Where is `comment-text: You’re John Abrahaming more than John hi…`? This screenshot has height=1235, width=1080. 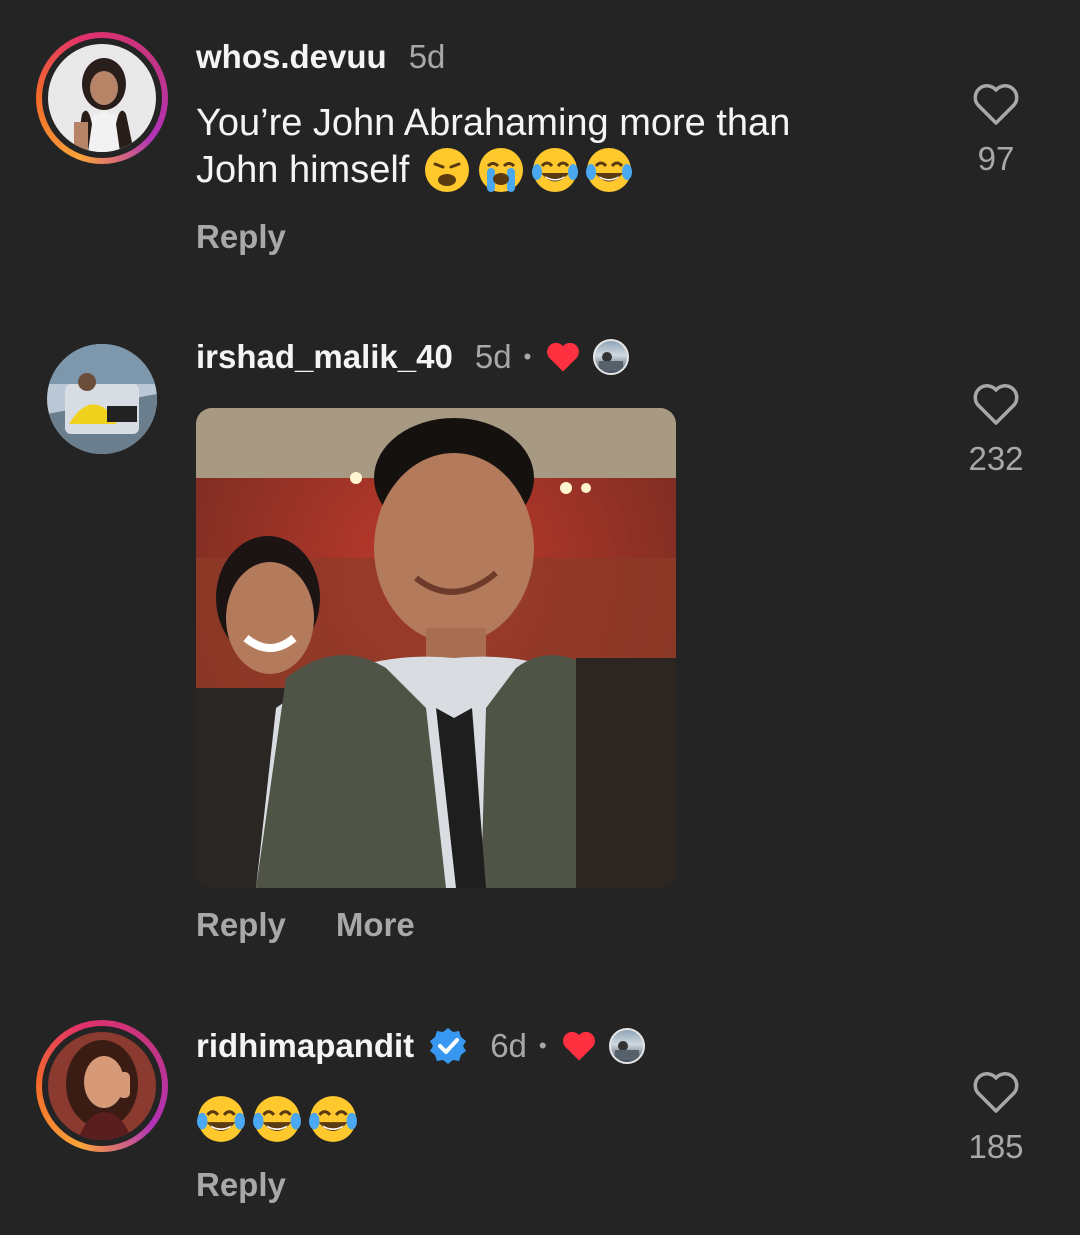 comment-text: You’re John Abrahaming more than John hi… is located at coordinates (546, 147).